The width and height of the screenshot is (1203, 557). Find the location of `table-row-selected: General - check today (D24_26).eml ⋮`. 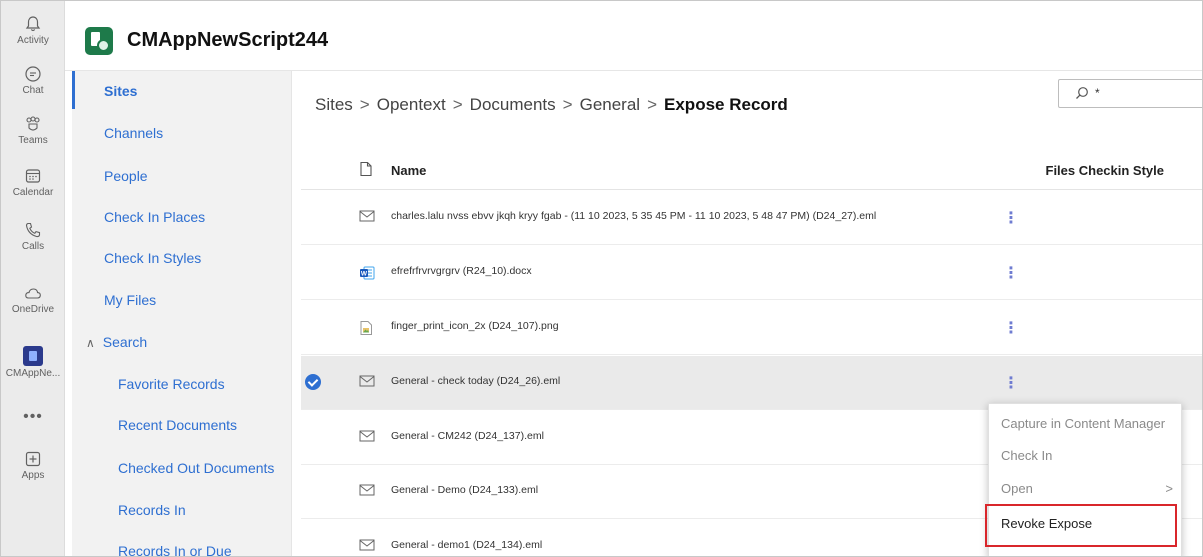

table-row-selected: General - check today (D24_26).eml ⋮ is located at coordinates (751, 383).